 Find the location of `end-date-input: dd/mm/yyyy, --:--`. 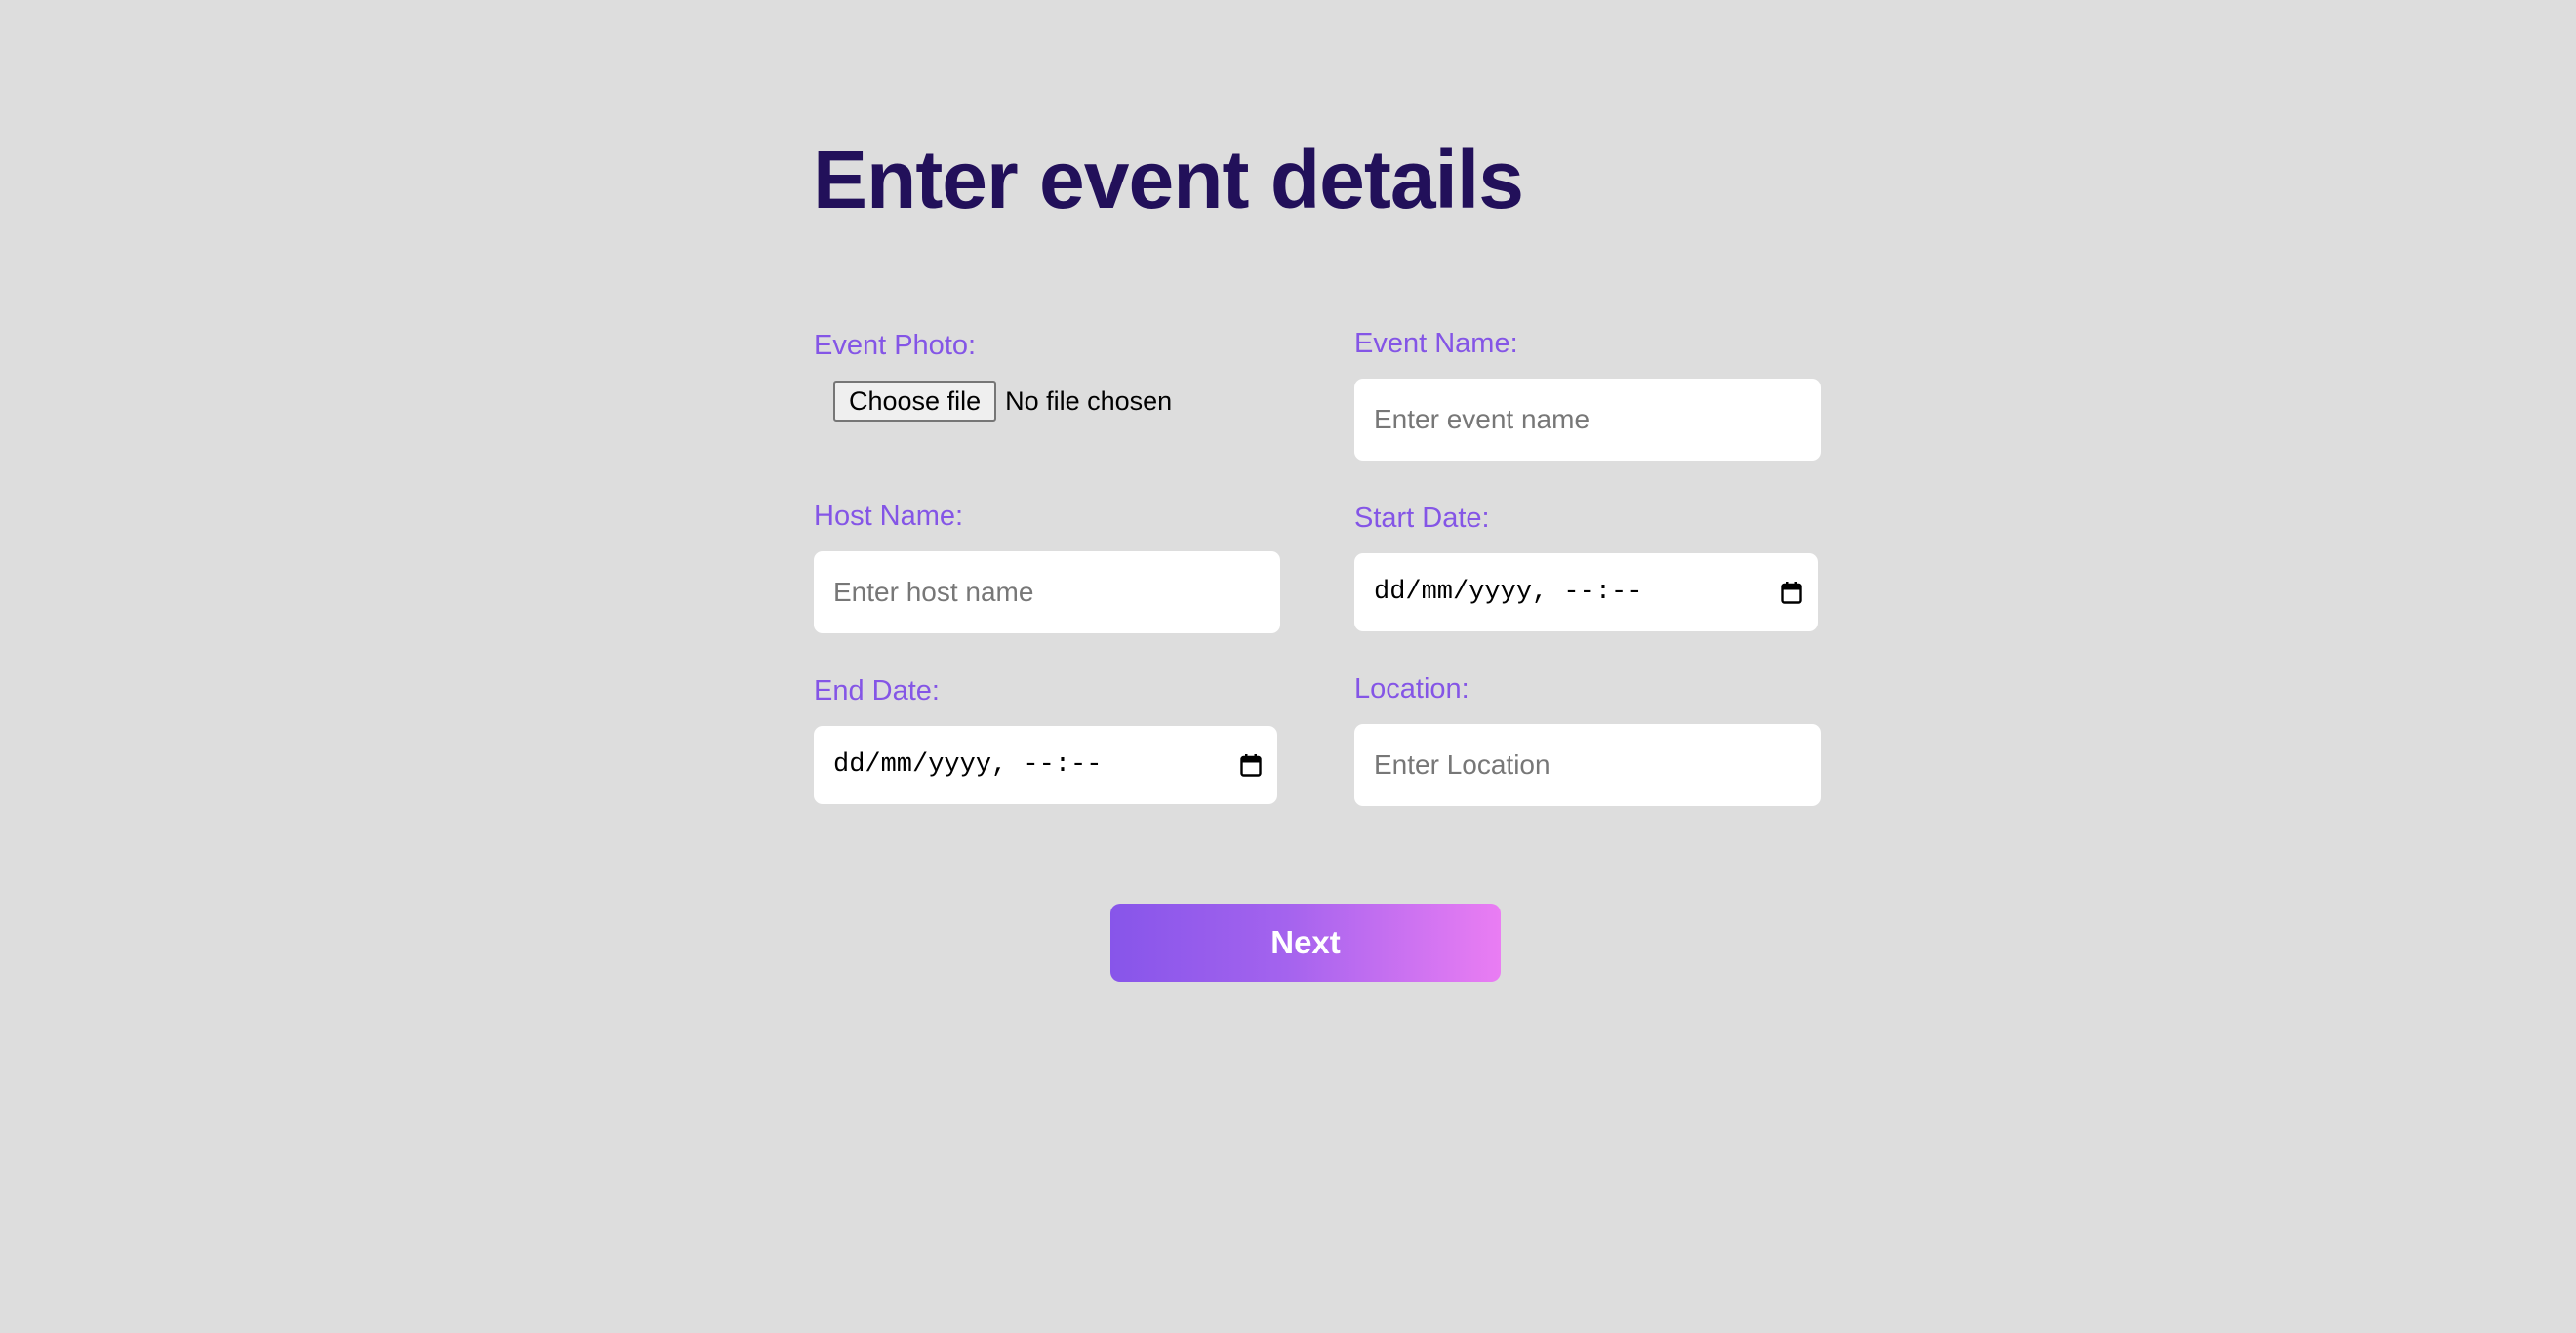

end-date-input: dd/mm/yyyy, --:-- is located at coordinates (1045, 765).